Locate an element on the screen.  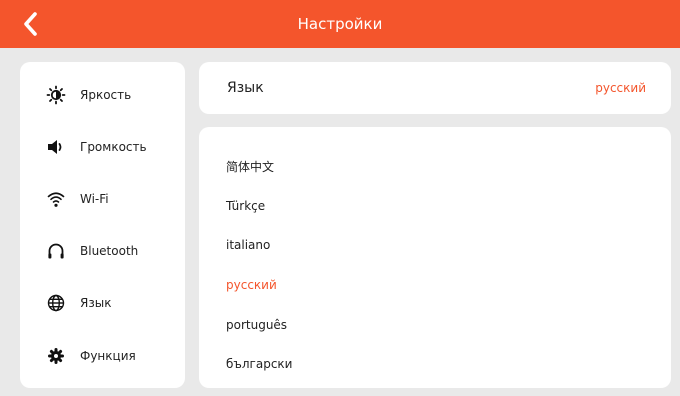
sidebar-item-volume: Громкость is located at coordinates (102, 147).